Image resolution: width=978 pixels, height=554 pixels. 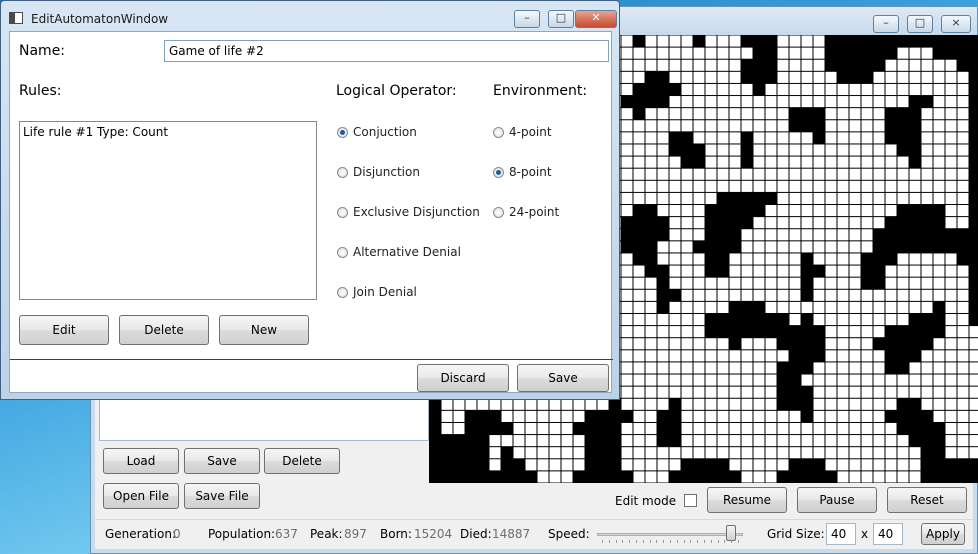 What do you see at coordinates (690, 500) in the screenshot?
I see `edit-mode-checkbox` at bounding box center [690, 500].